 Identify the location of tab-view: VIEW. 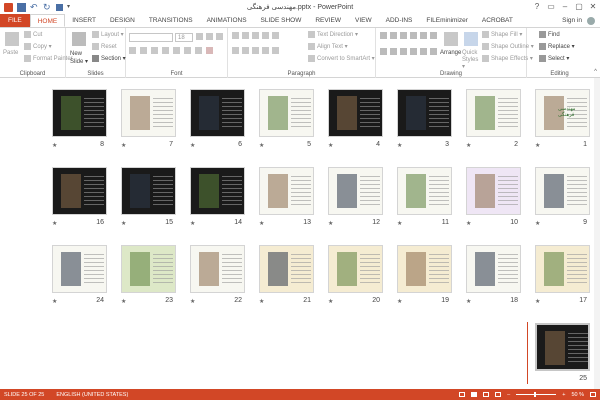
(363, 20).